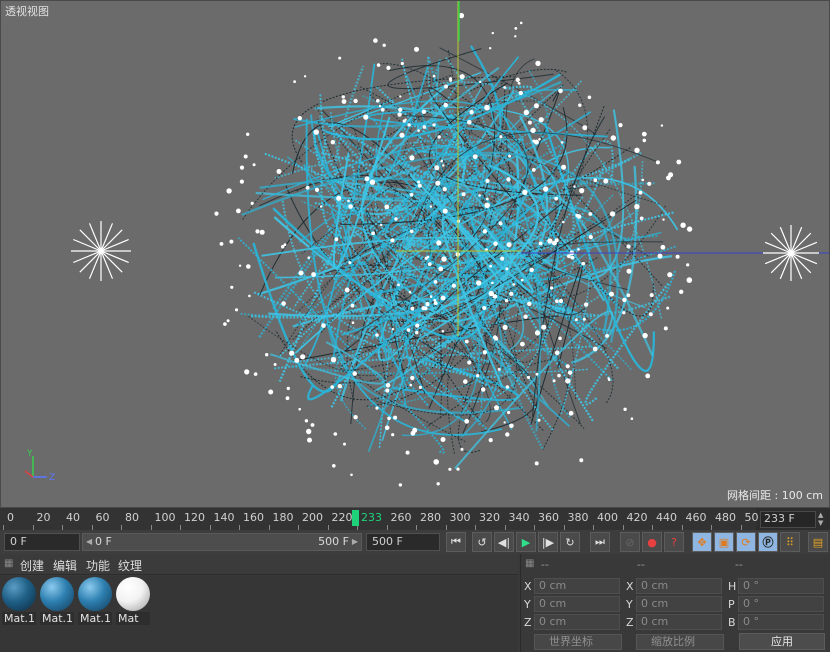  Describe the element at coordinates (526, 542) in the screenshot. I see `play-button: ▶` at that location.